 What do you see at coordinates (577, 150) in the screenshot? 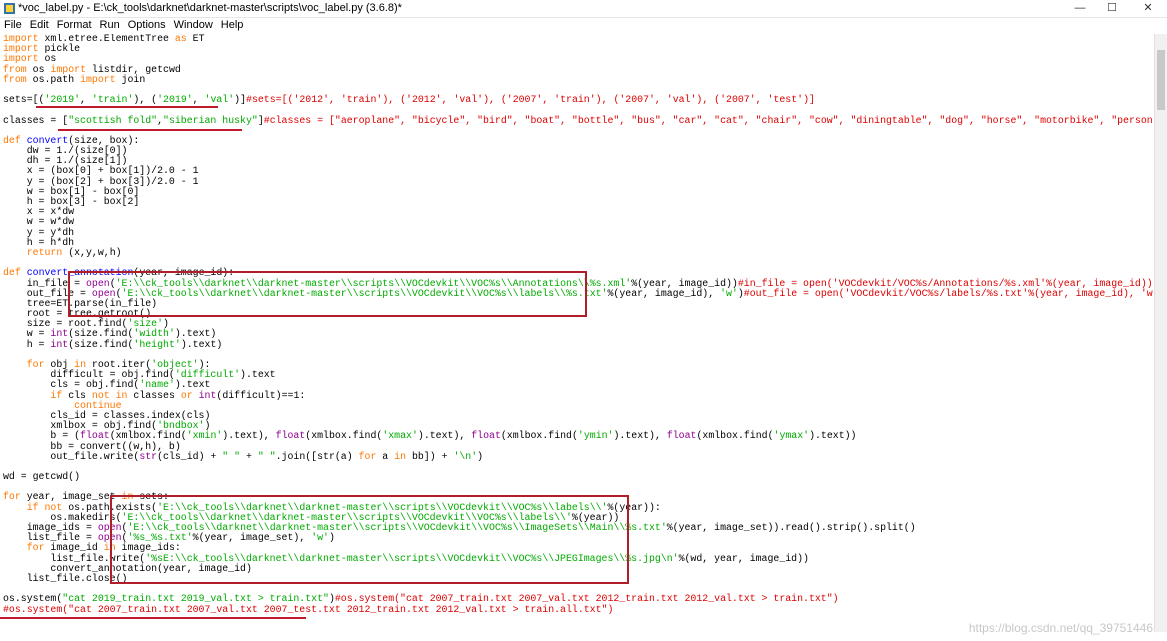
I see `code-line: dw = 1./(size[0])` at bounding box center [577, 150].